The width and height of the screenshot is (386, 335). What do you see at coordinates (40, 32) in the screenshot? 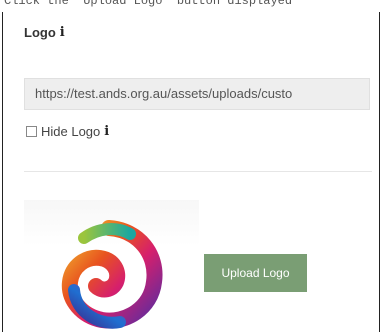
I see `logo-heading-label: Logo` at bounding box center [40, 32].